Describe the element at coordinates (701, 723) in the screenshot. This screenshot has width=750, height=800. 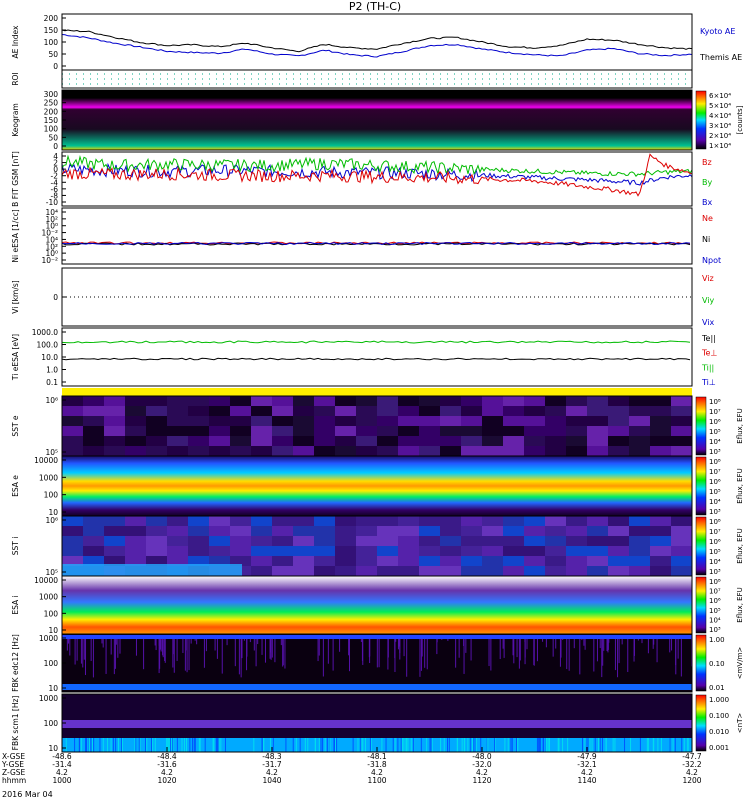
I see `fbk-b-colorbar` at that location.